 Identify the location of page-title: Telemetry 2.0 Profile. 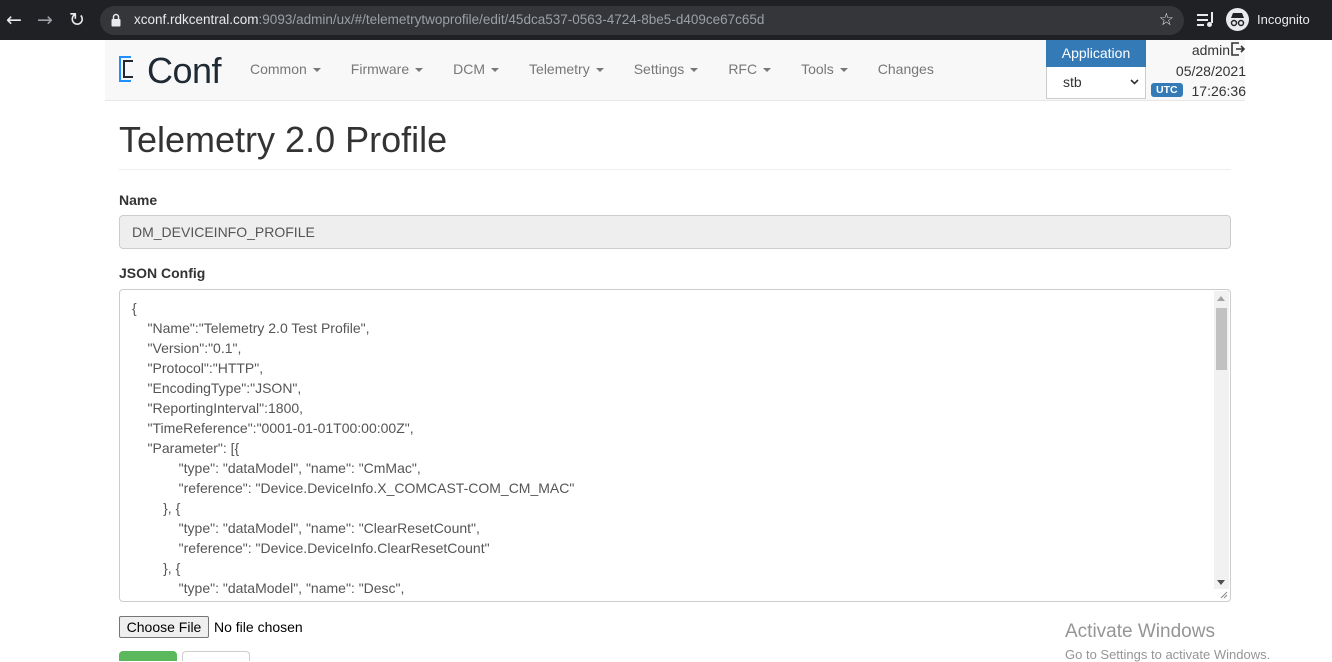
(283, 139).